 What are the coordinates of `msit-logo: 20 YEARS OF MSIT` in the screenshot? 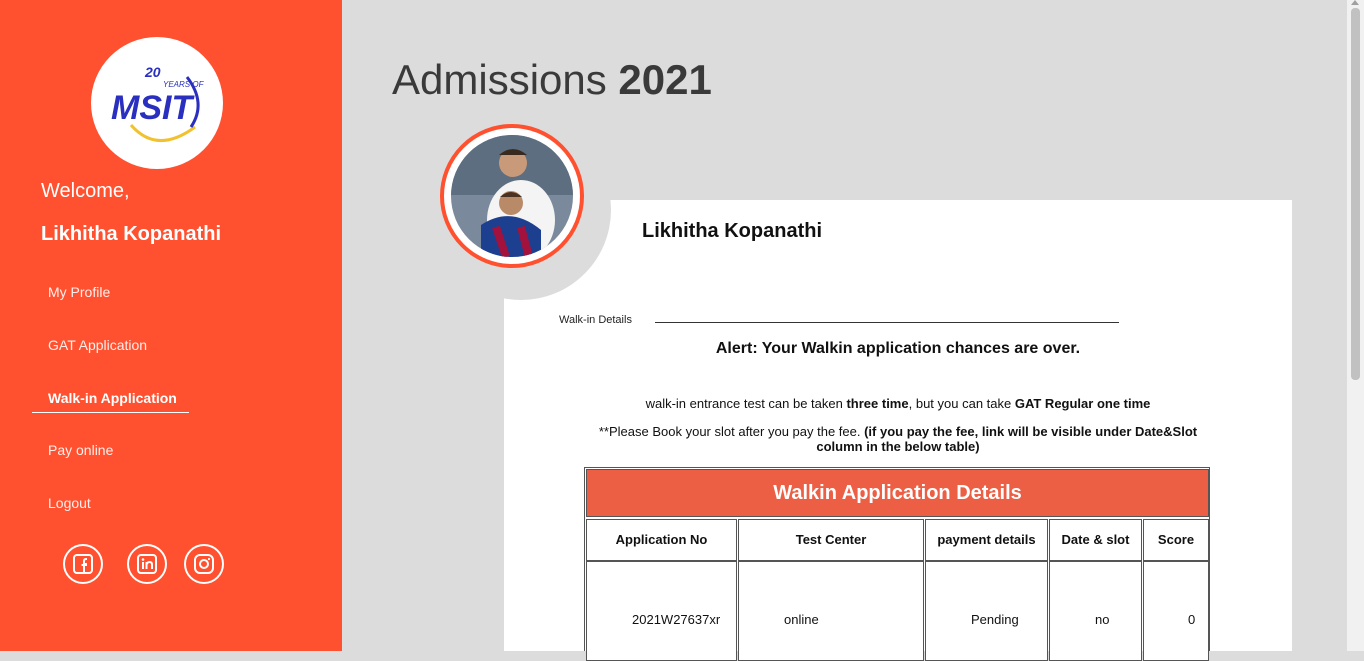 It's located at (157, 103).